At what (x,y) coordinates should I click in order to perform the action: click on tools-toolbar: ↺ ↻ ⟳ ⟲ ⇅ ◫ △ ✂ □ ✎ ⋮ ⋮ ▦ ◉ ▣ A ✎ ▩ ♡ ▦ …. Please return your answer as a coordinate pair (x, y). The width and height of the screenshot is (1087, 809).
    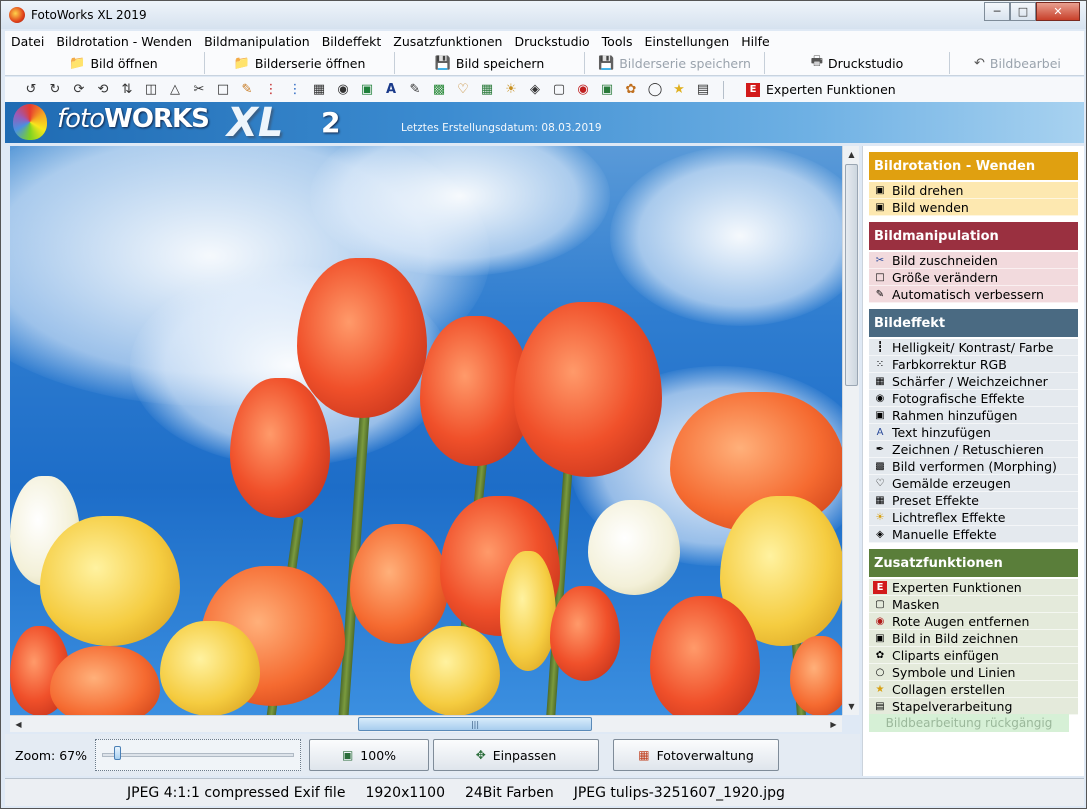
    Looking at the image, I should click on (544, 89).